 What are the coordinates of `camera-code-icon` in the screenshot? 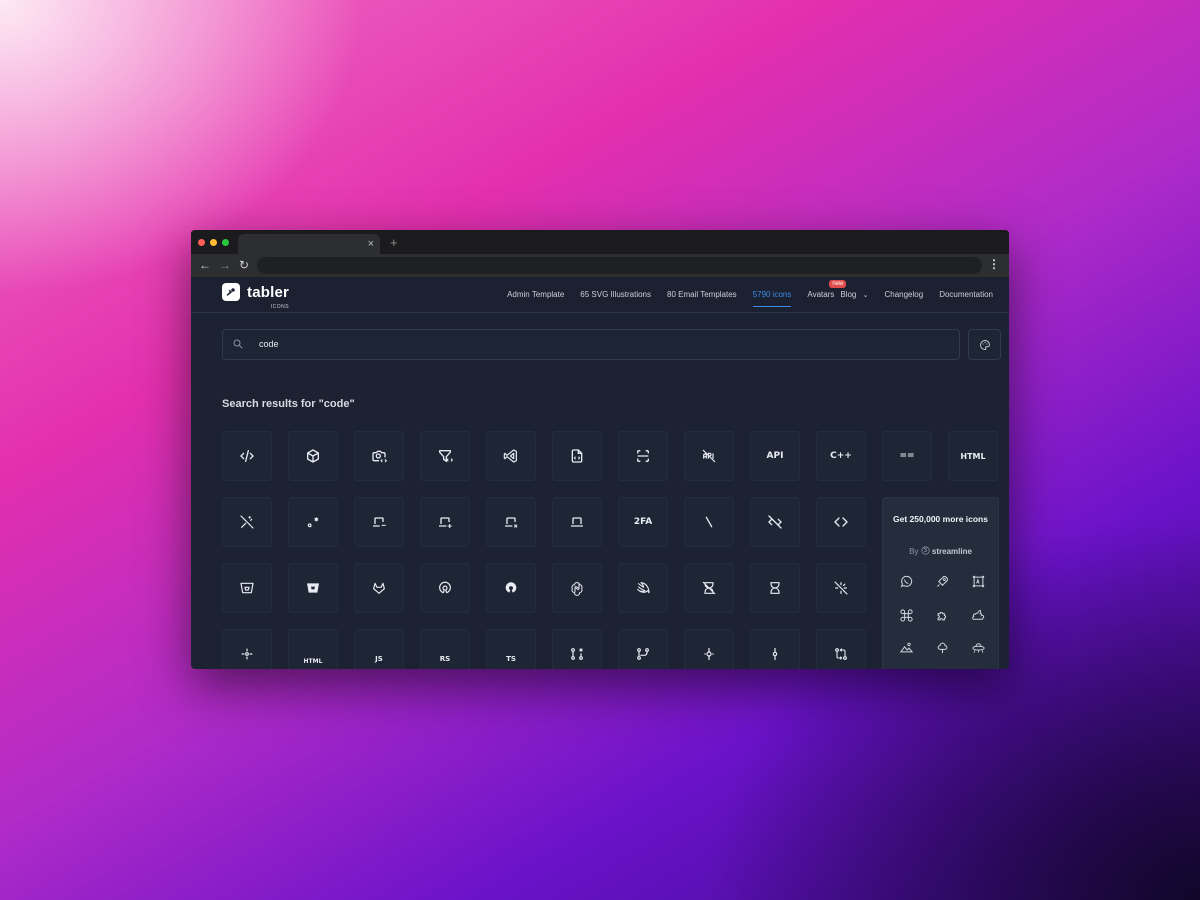 It's located at (379, 456).